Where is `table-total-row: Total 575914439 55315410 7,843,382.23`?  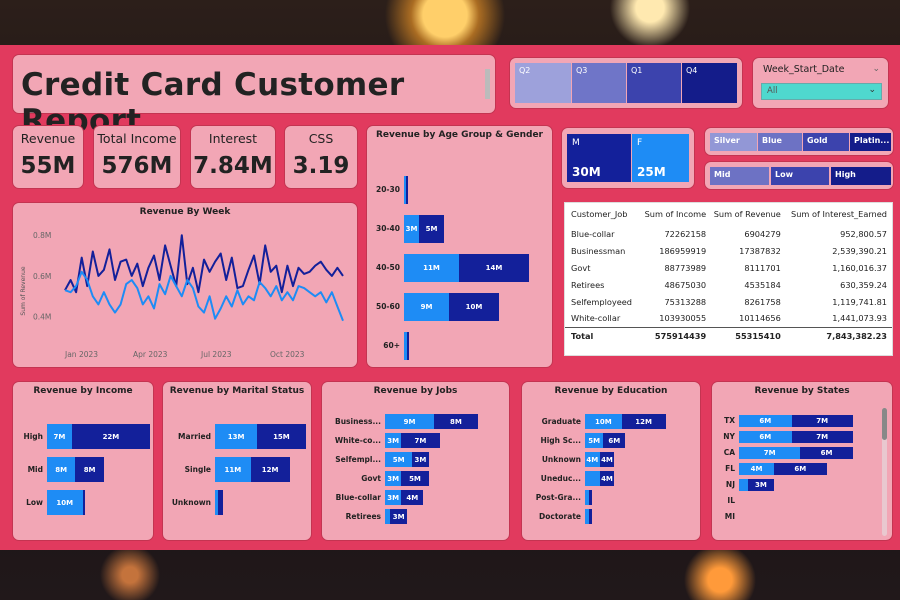 table-total-row: Total 575914439 55315410 7,843,382.23 is located at coordinates (728, 336).